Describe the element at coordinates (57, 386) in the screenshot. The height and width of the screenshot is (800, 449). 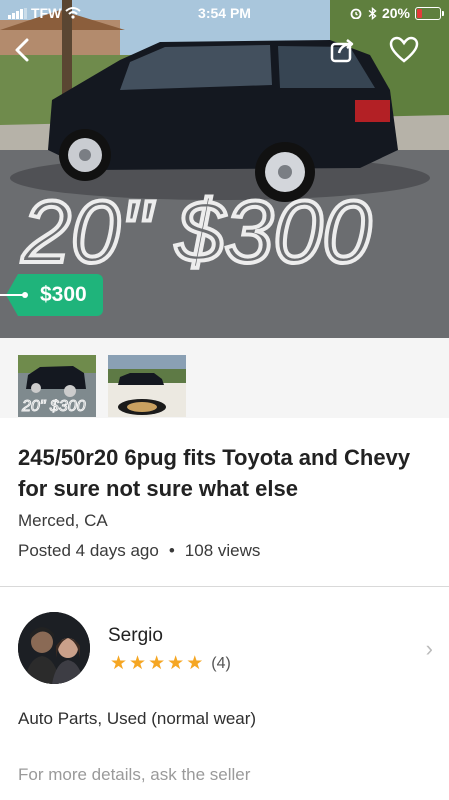
I see `thumbnail-1: 20" $300` at that location.